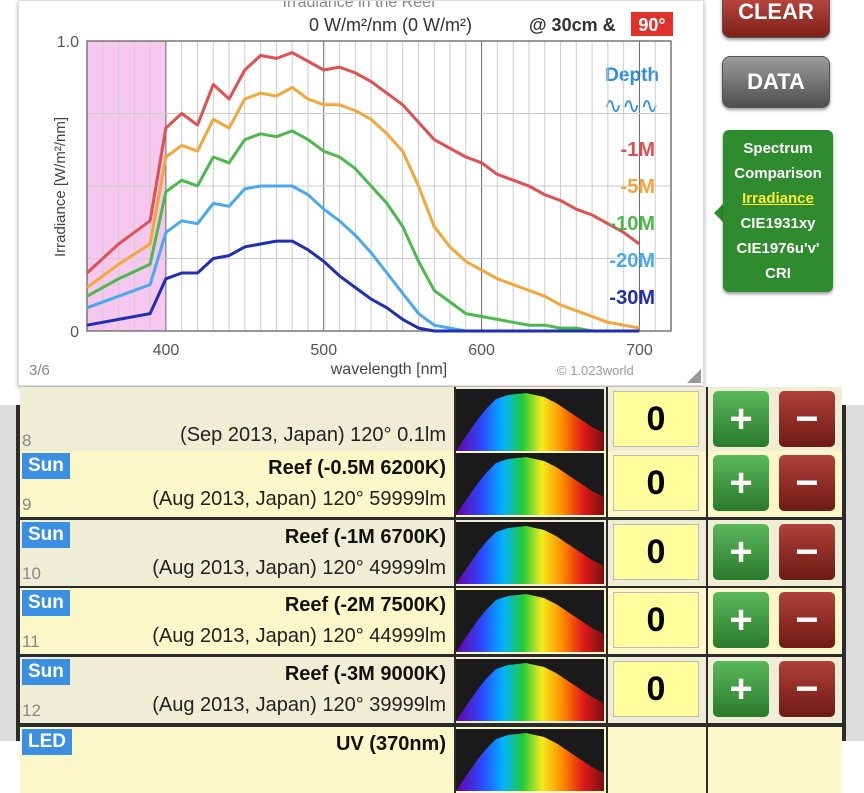  I want to click on legend-entry: -5M, so click(638, 187).